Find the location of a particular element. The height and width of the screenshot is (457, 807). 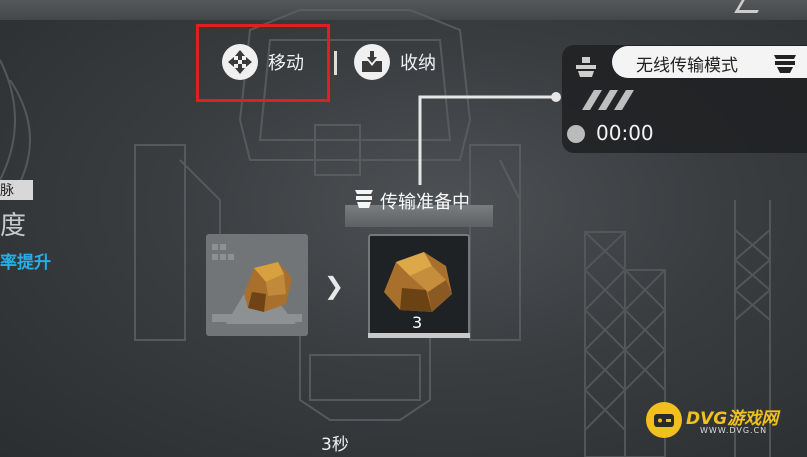

timer-readout: 00:00 is located at coordinates (625, 133).